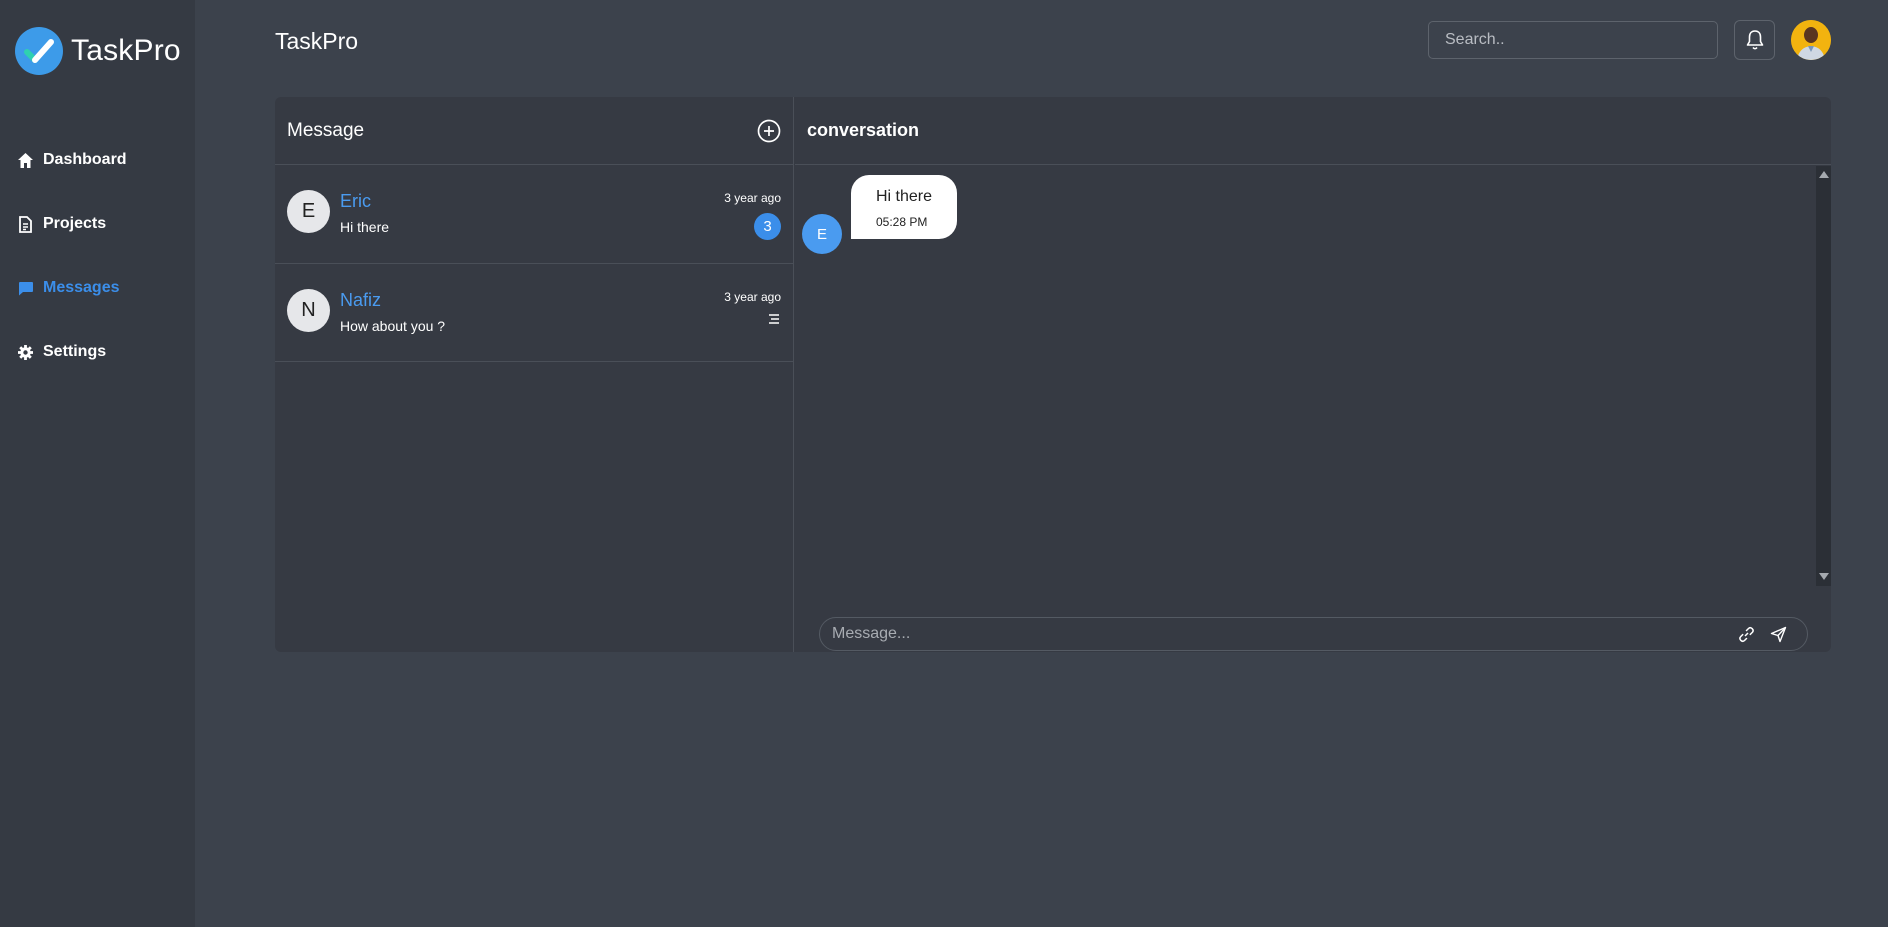 Image resolution: width=1888 pixels, height=927 pixels. What do you see at coordinates (25, 288) in the screenshot?
I see `chat-icon` at bounding box center [25, 288].